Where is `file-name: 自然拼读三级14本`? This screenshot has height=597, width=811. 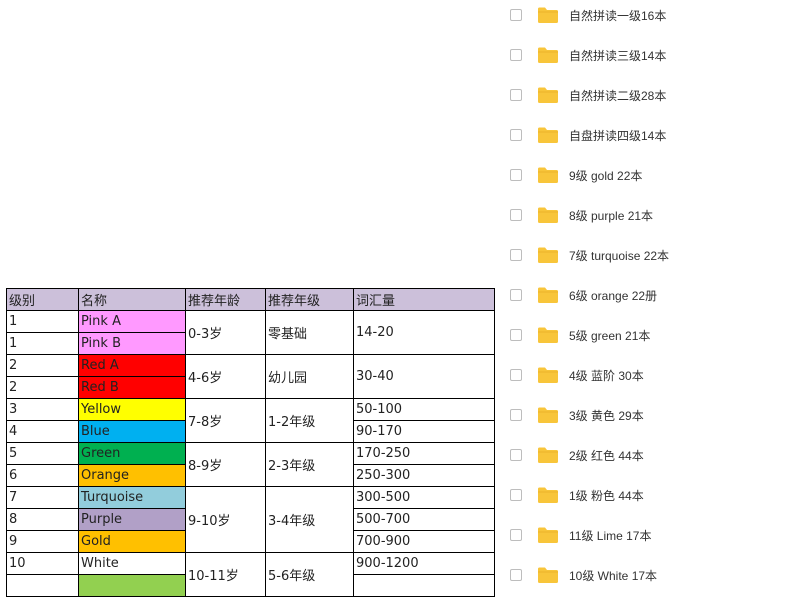
file-name: 自然拼读三级14本 is located at coordinates (618, 55).